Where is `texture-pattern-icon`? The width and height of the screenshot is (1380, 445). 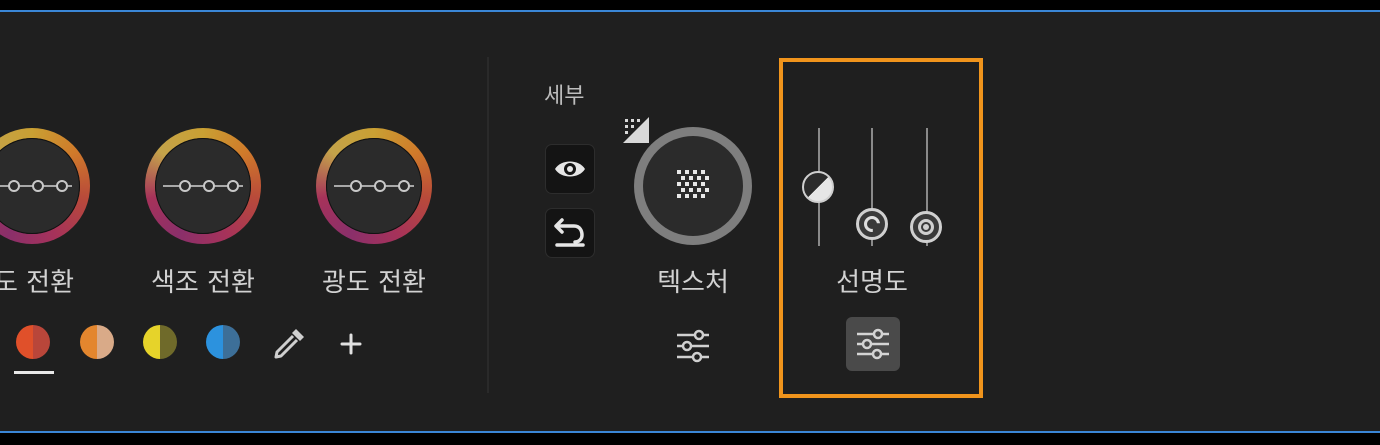 texture-pattern-icon is located at coordinates (636, 130).